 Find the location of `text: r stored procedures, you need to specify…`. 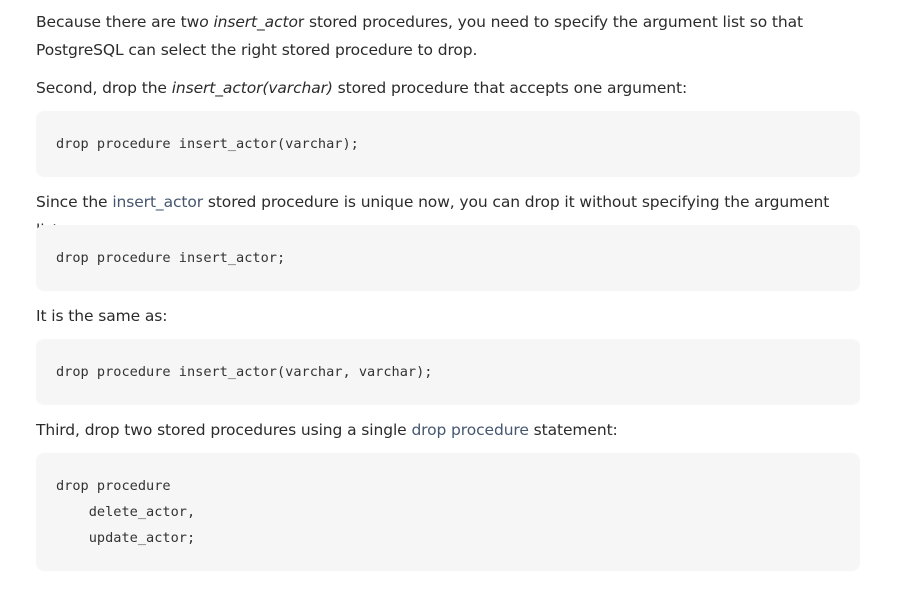

text: r stored procedures, you need to specify… is located at coordinates (550, 22).